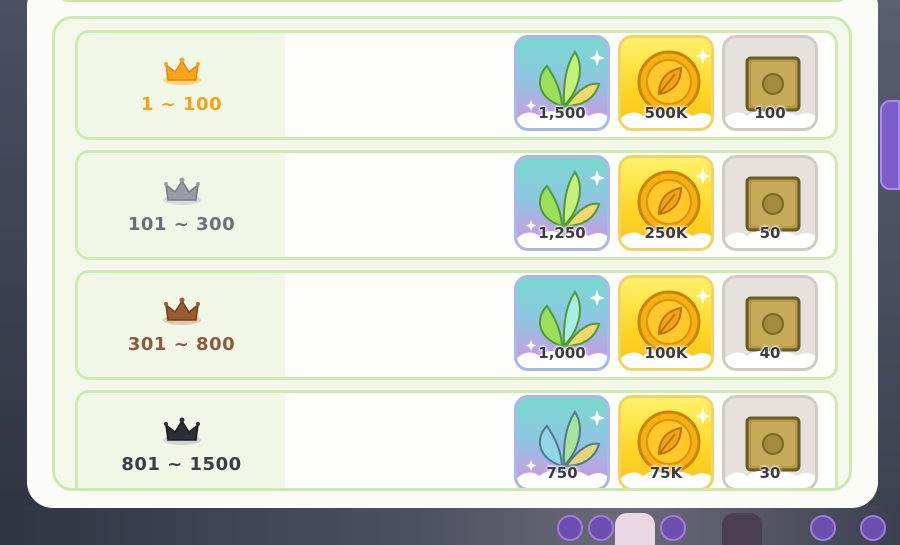 The image size is (900, 545). Describe the element at coordinates (770, 113) in the screenshot. I see `reward-amount: 100` at that location.